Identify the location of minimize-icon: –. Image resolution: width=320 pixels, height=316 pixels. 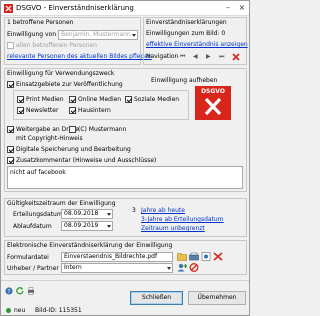
(228, 8).